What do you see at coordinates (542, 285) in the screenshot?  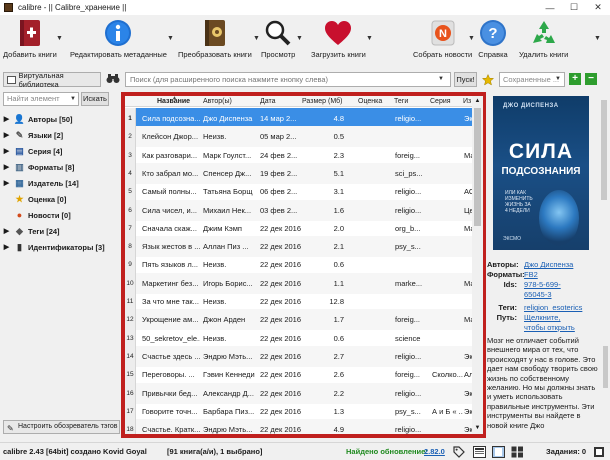 I see `ids-value-link: 978-5-699-` at bounding box center [542, 285].